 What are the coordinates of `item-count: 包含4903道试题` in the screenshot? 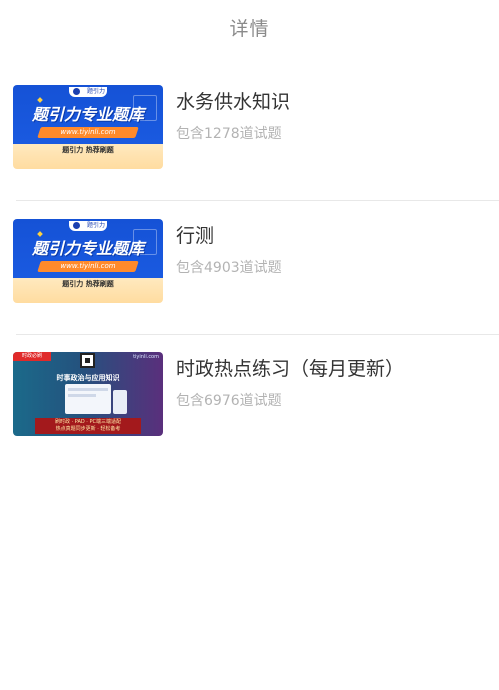 It's located at (229, 268).